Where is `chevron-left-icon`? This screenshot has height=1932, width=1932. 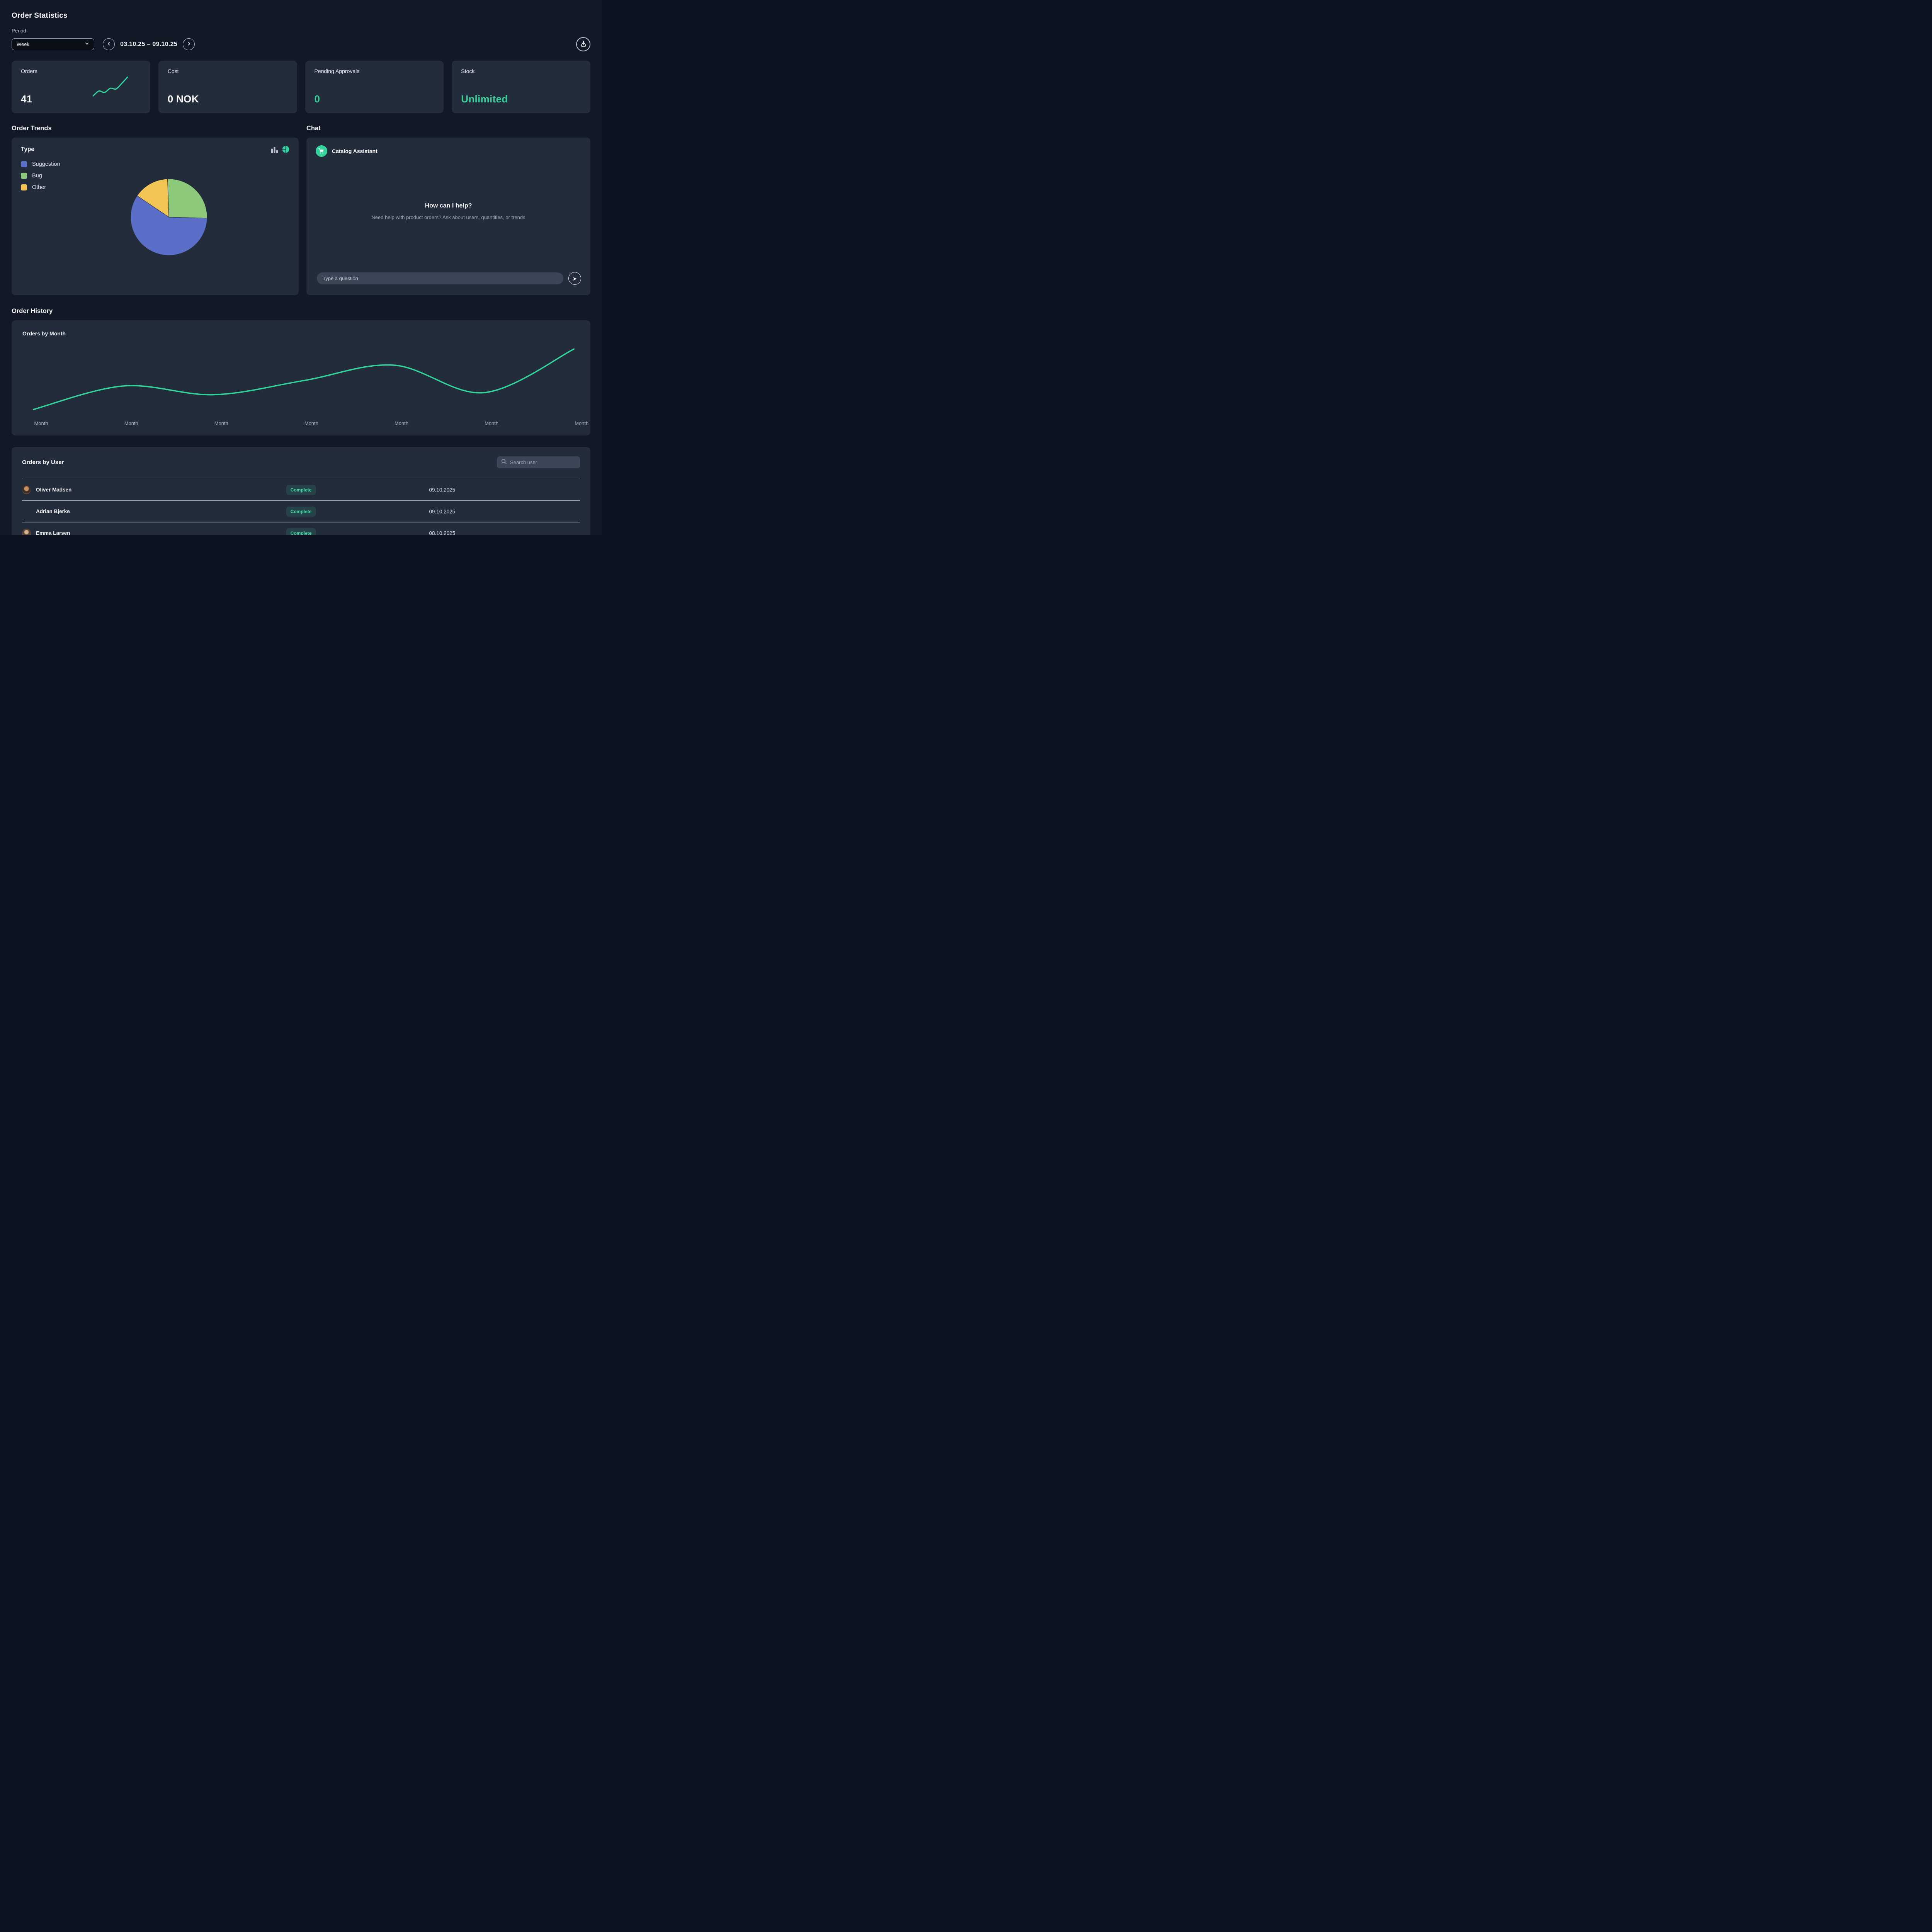 chevron-left-icon is located at coordinates (109, 44).